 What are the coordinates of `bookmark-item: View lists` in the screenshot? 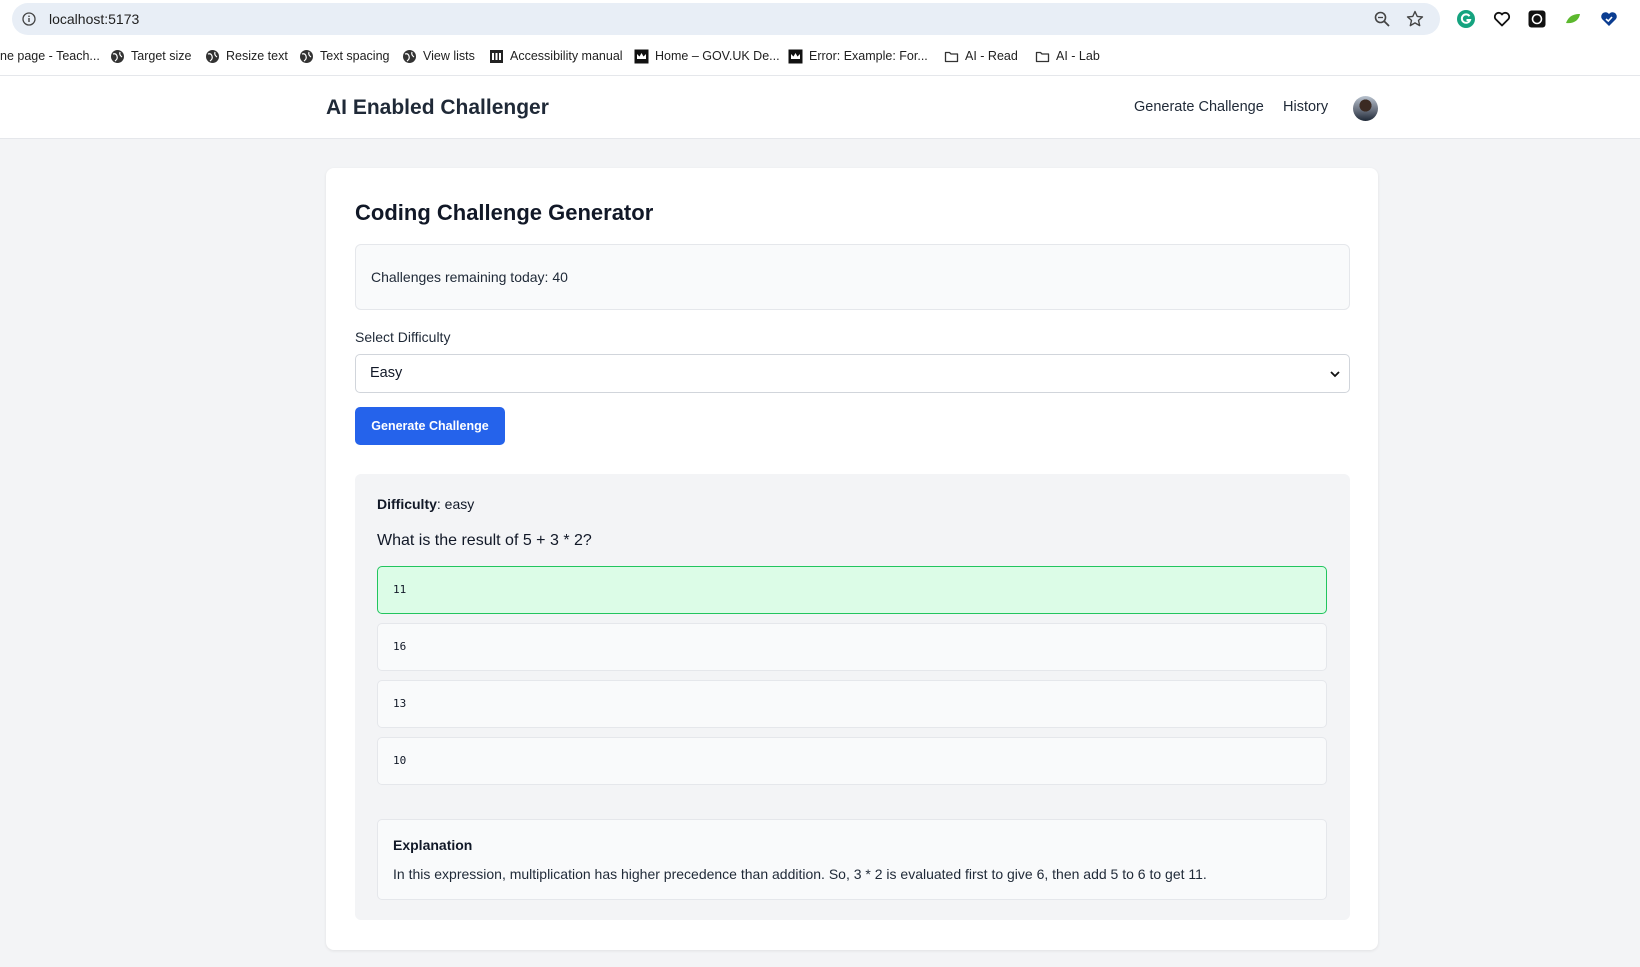 It's located at (438, 56).